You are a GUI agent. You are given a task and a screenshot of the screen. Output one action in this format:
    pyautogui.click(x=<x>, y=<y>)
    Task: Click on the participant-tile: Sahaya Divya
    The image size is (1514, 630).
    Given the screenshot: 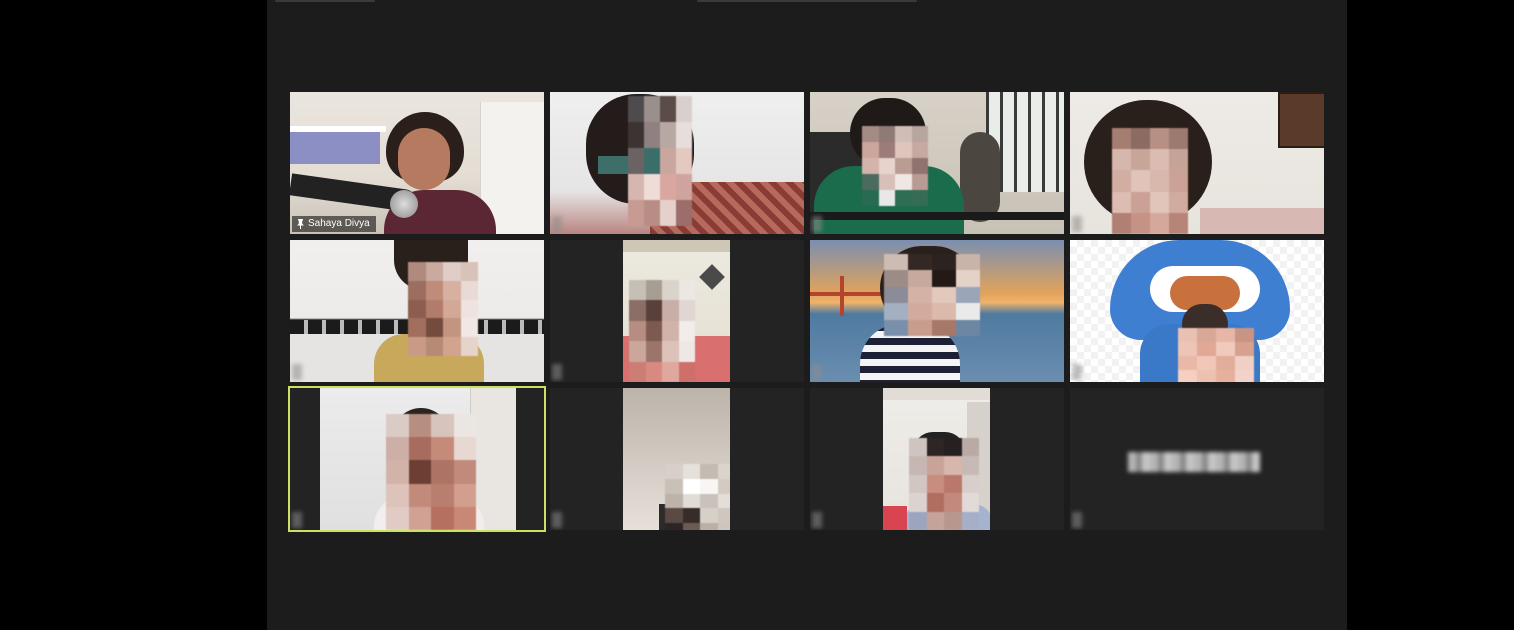 What is the action you would take?
    pyautogui.click(x=417, y=163)
    